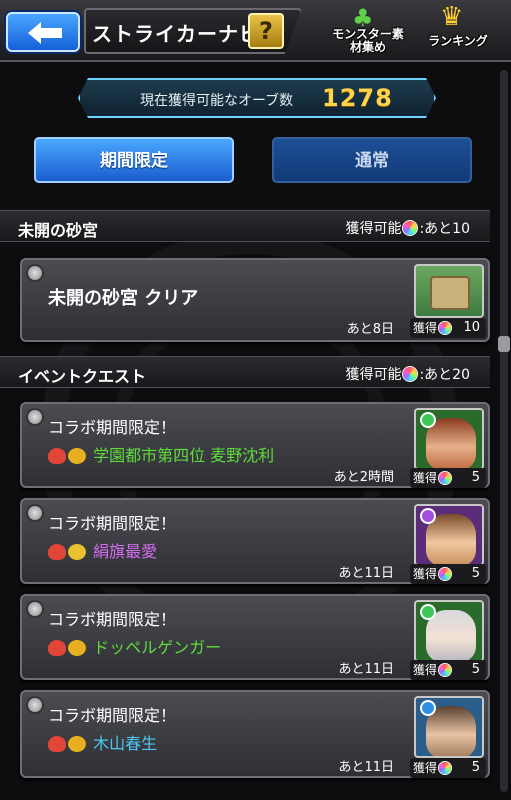 This screenshot has height=800, width=511. I want to click on orb-counter-label: 現在獲得可能なオーブ数, so click(217, 101).